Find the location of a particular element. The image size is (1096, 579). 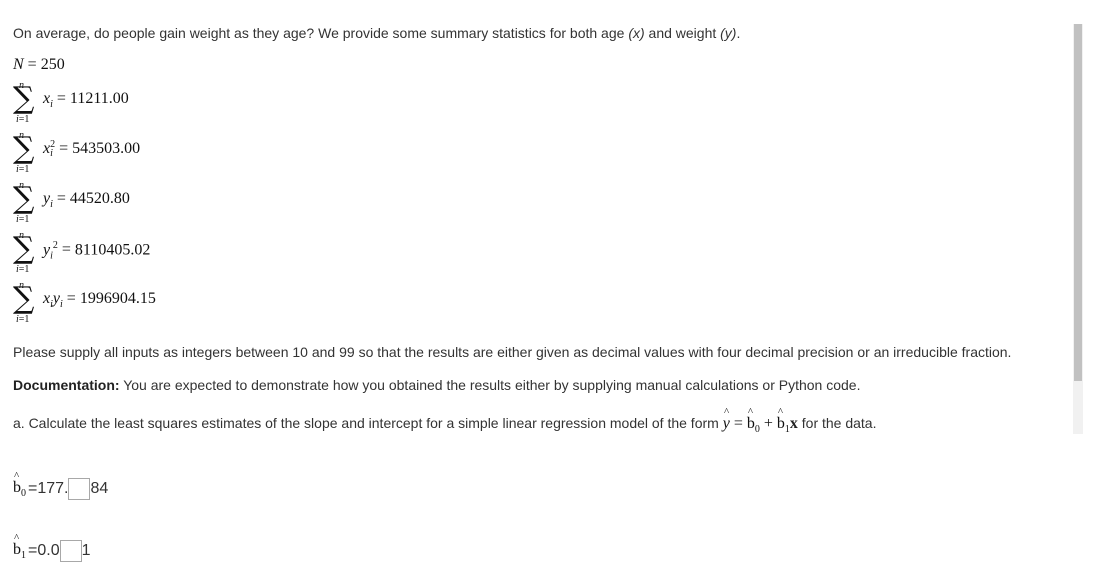

sum-x-squared-value: 543503.00 is located at coordinates (106, 148).